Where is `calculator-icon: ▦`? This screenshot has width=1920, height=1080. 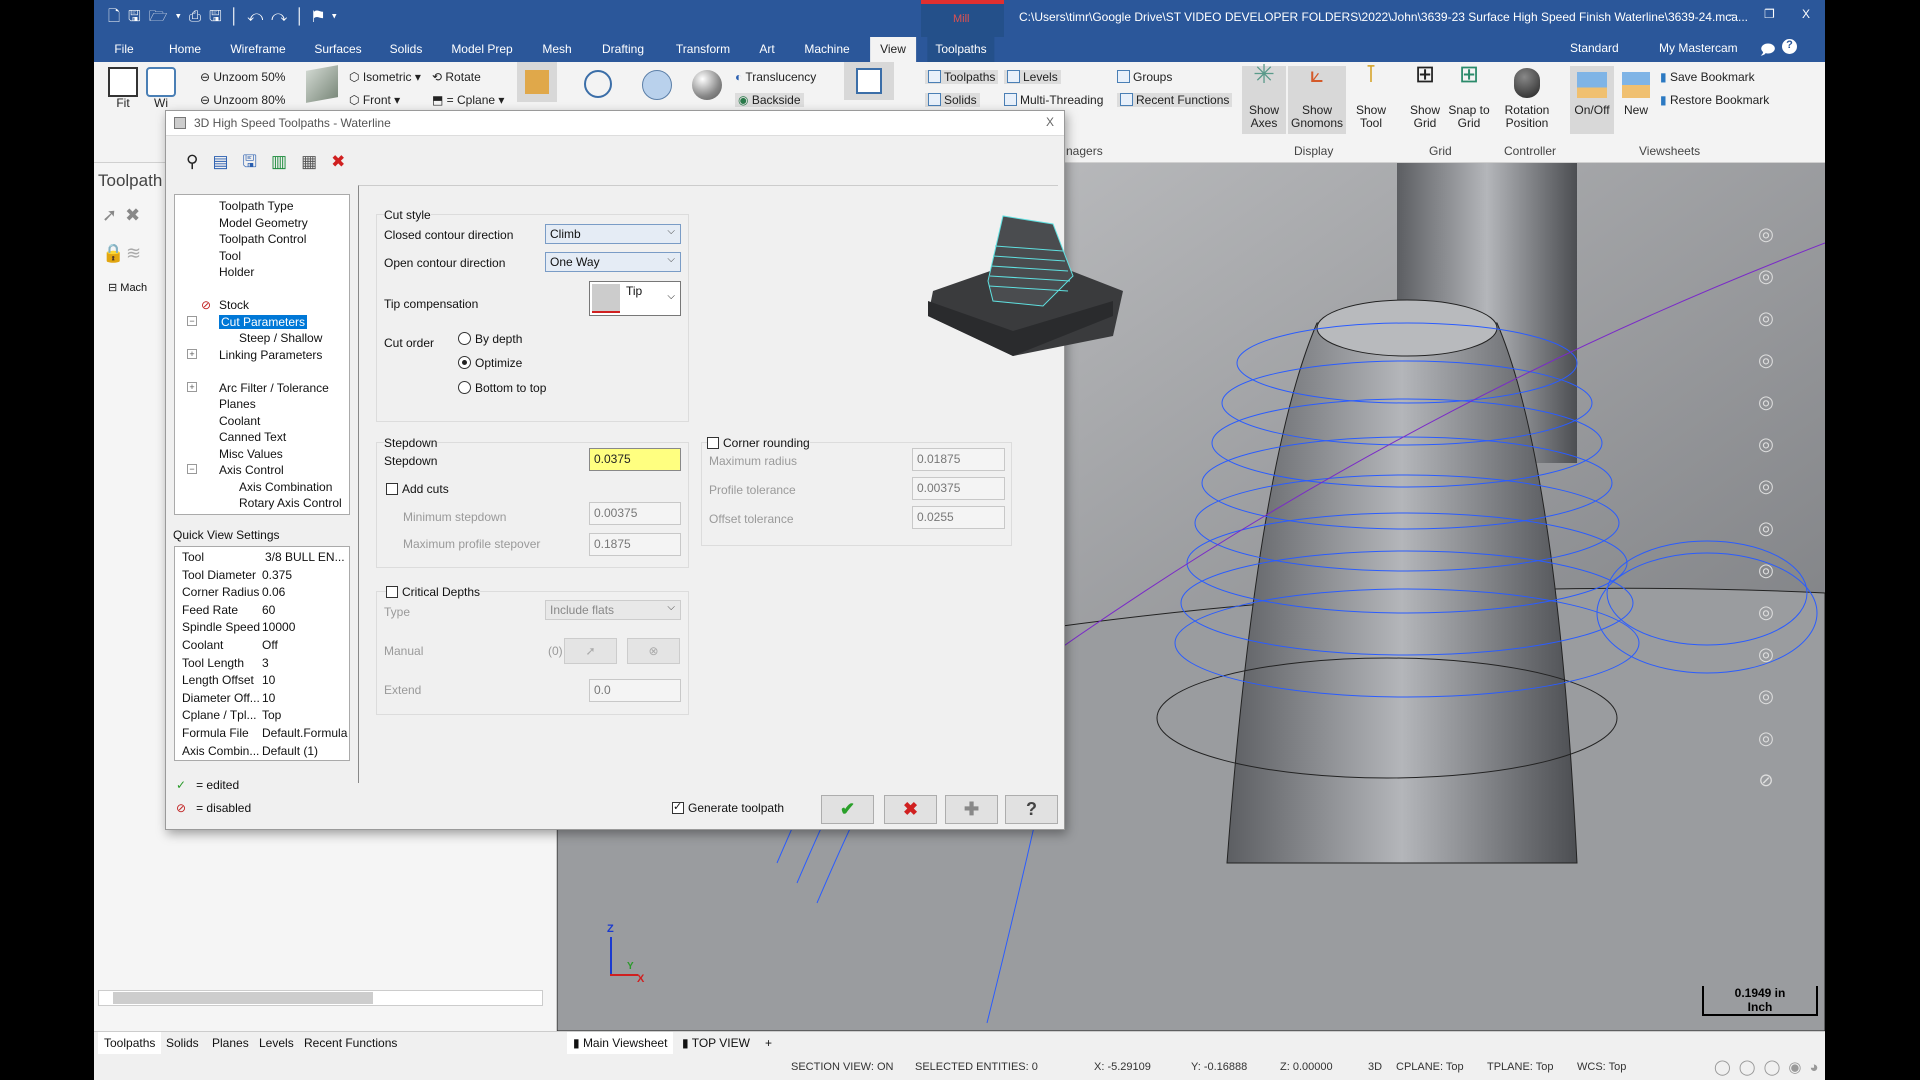
calculator-icon: ▦ is located at coordinates (316, 161).